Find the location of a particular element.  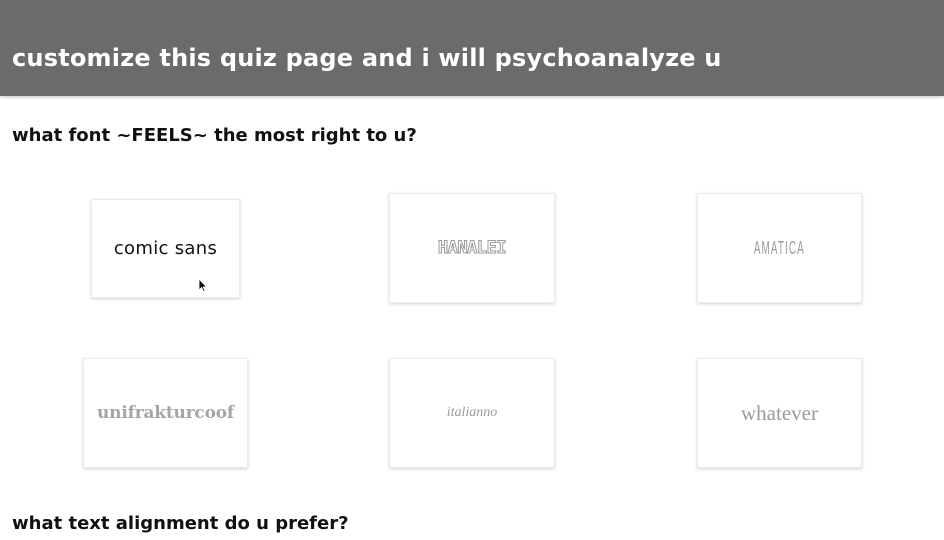

font-option-amatica: AMATICA is located at coordinates (779, 248).